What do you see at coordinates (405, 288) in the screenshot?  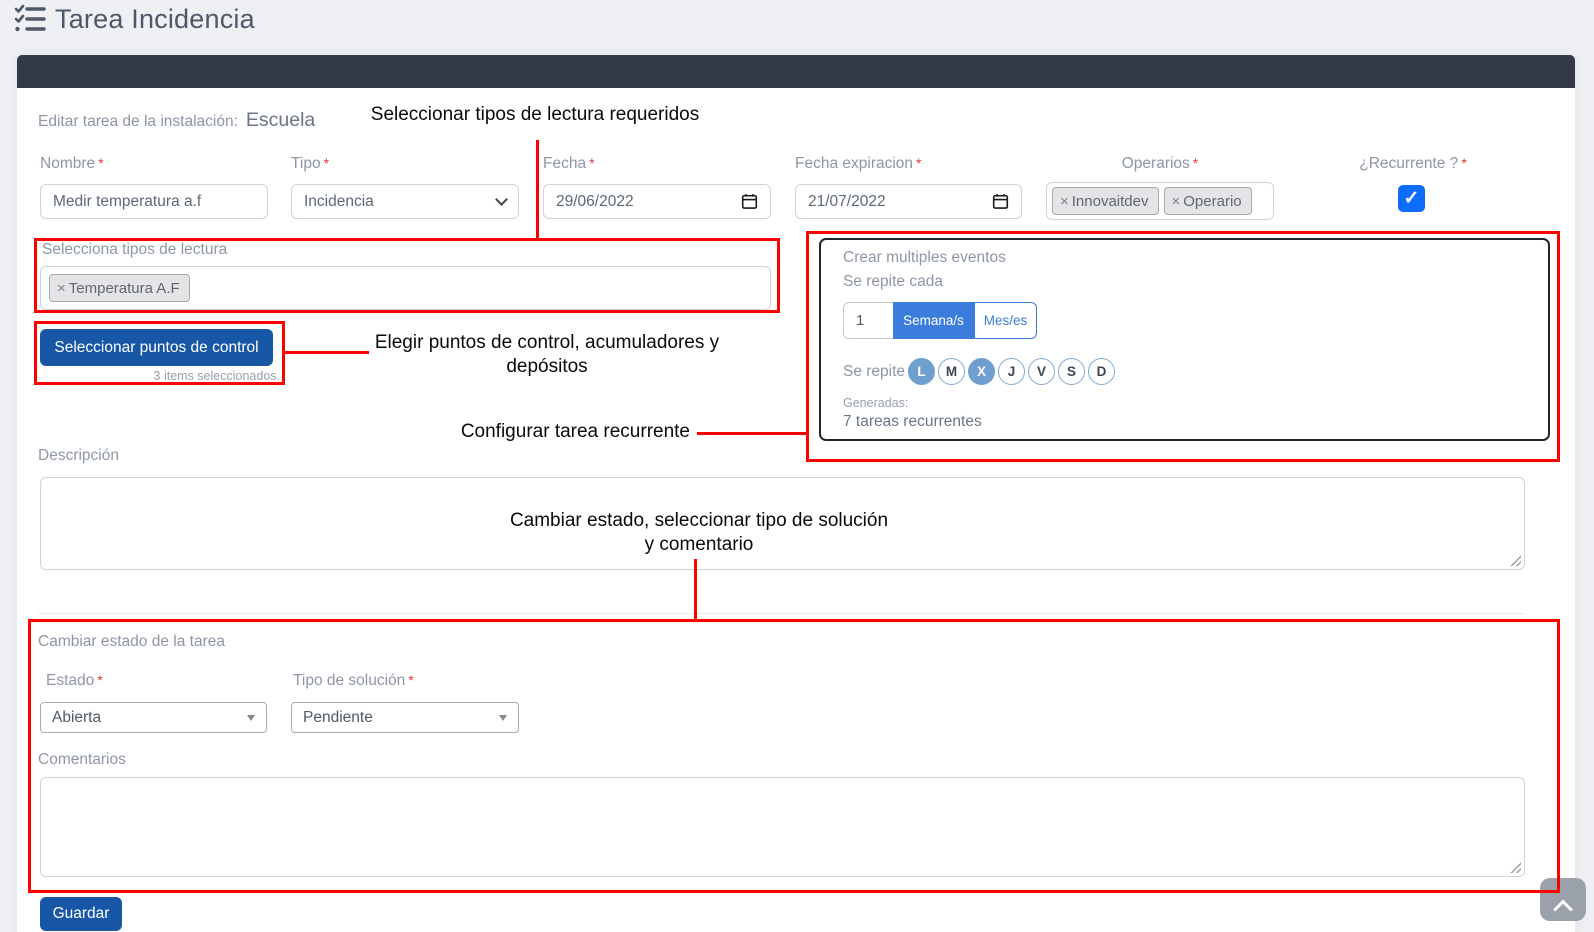 I see `lectura-multiselect: × Temperatura A.F` at bounding box center [405, 288].